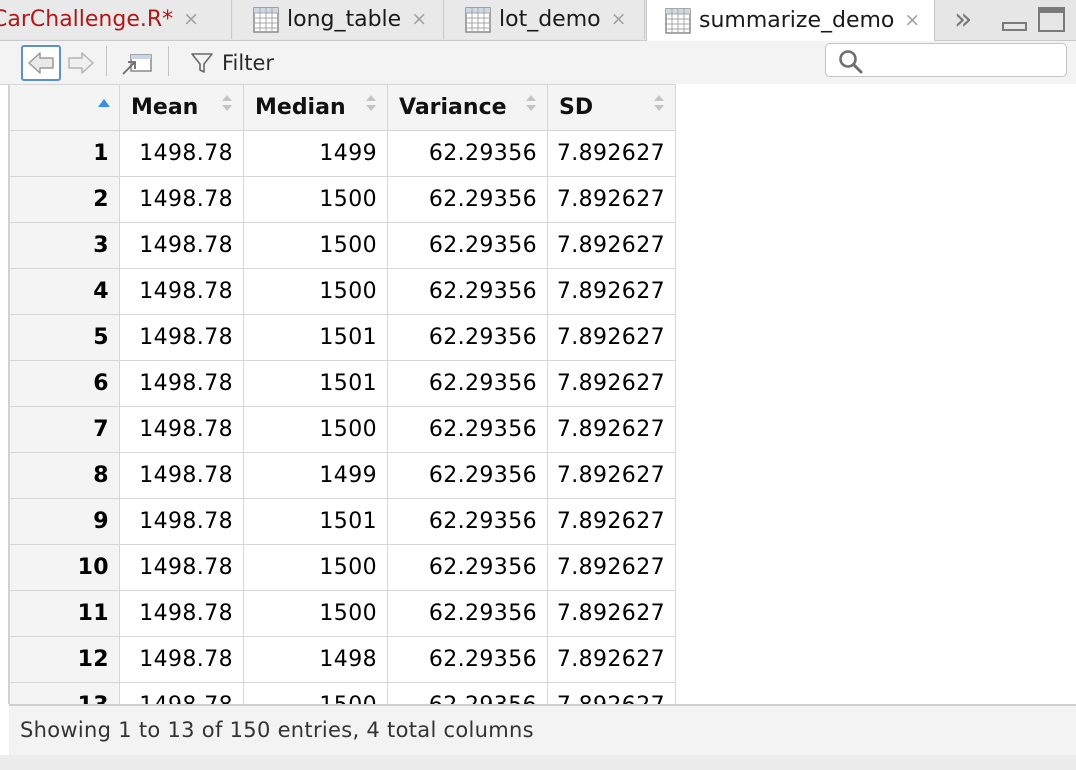 This screenshot has width=1076, height=770. I want to click on arrow-right-icon, so click(82, 63).